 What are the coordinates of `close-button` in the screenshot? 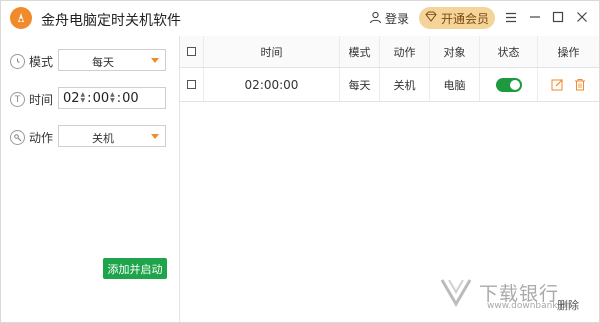 It's located at (582, 17).